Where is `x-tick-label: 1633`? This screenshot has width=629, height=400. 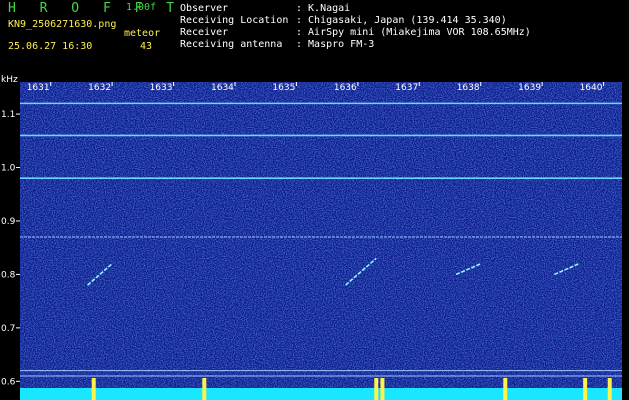 x-tick-label: 1633 is located at coordinates (161, 88).